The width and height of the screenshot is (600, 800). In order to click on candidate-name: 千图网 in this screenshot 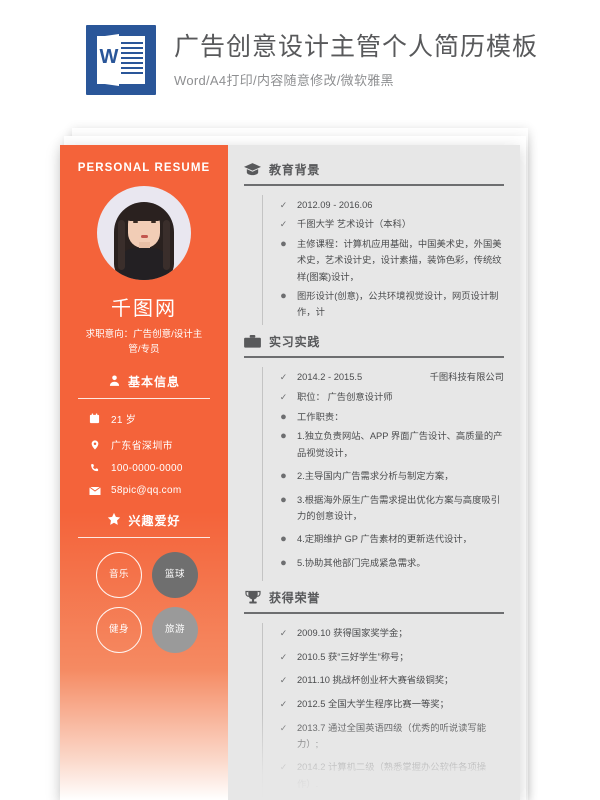, I will do `click(144, 309)`.